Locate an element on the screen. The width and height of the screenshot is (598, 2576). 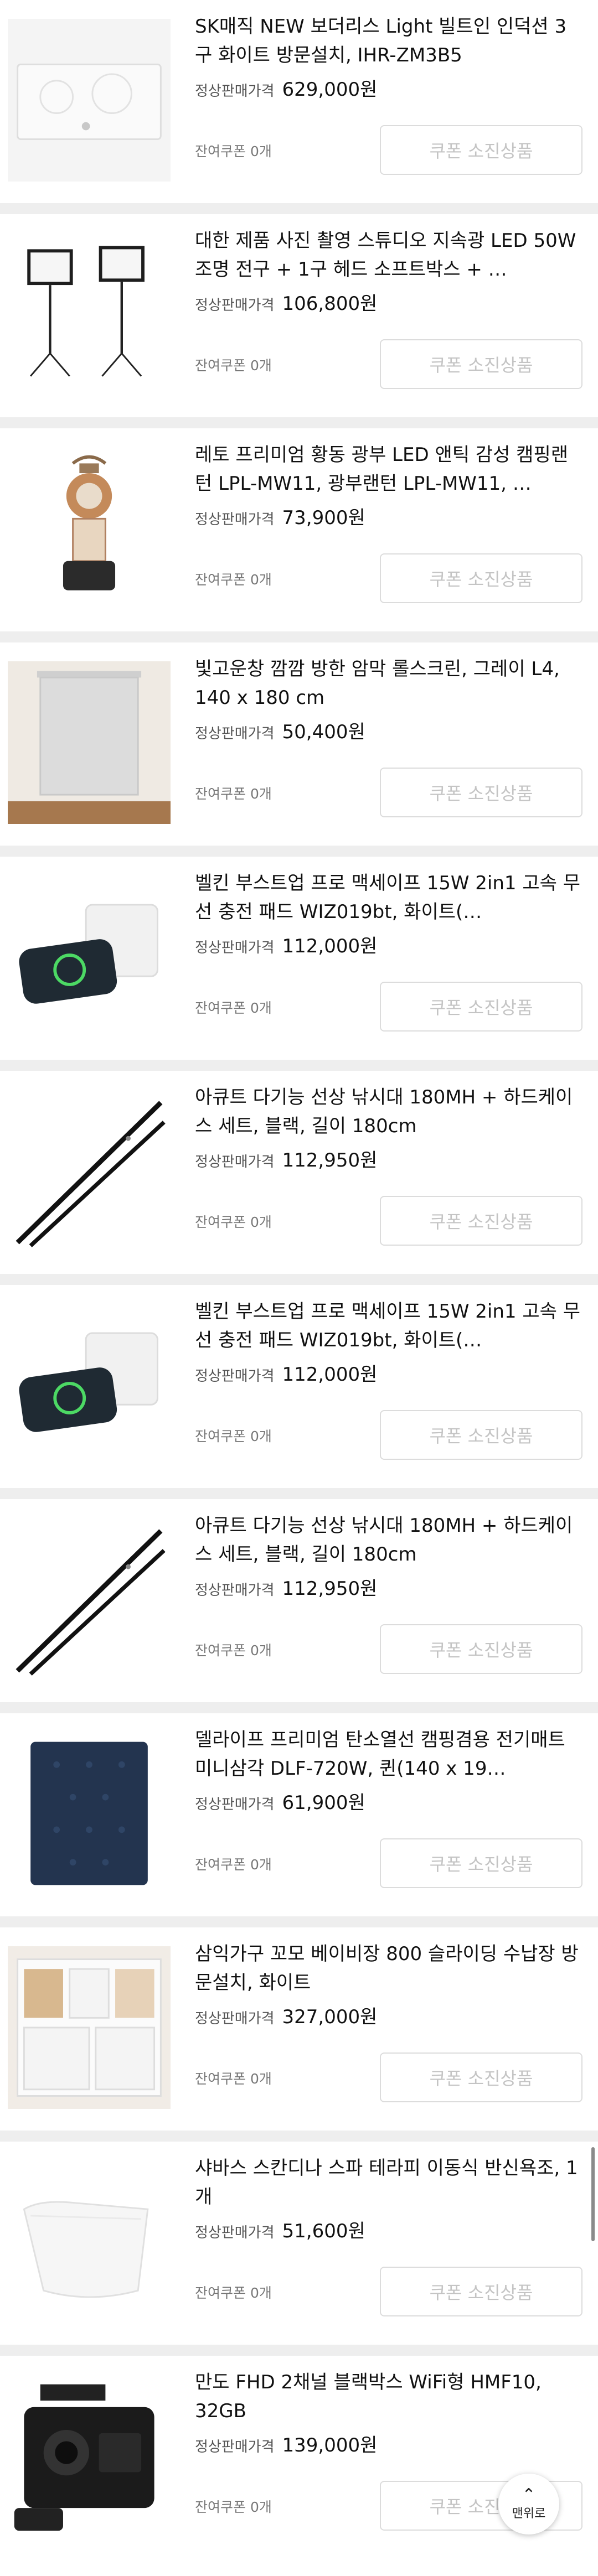
scrollbar is located at coordinates (593, 2194).